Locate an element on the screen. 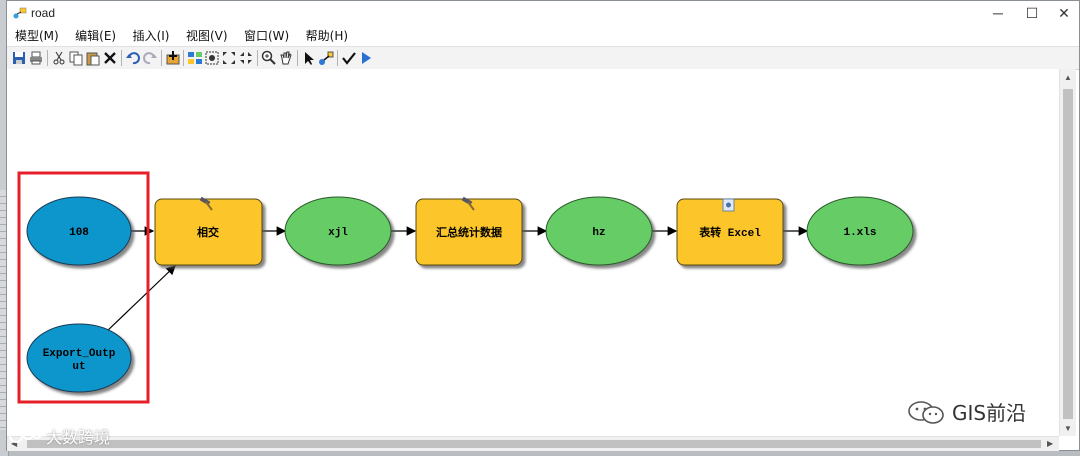  menu-edit: 编辑(E) is located at coordinates (95, 36).